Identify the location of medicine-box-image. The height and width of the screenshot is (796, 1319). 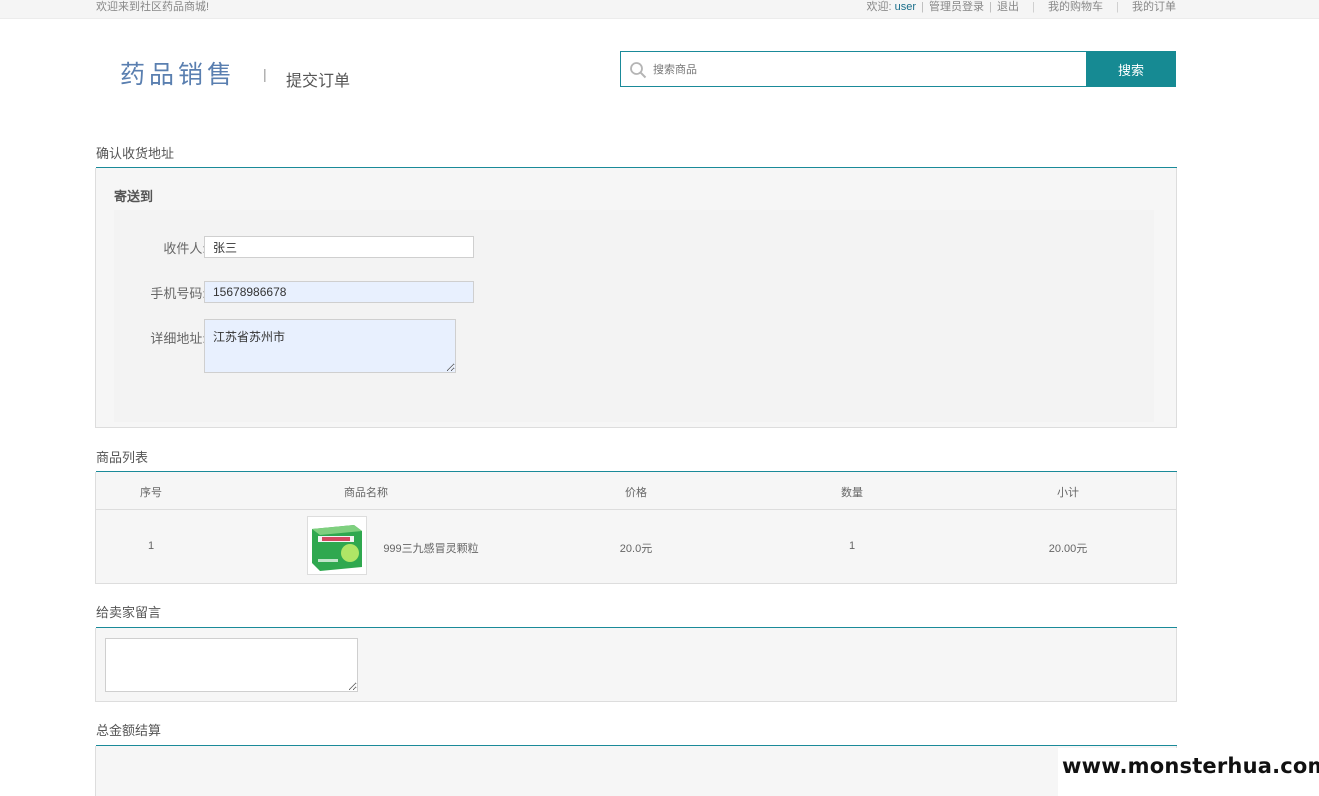
(337, 545).